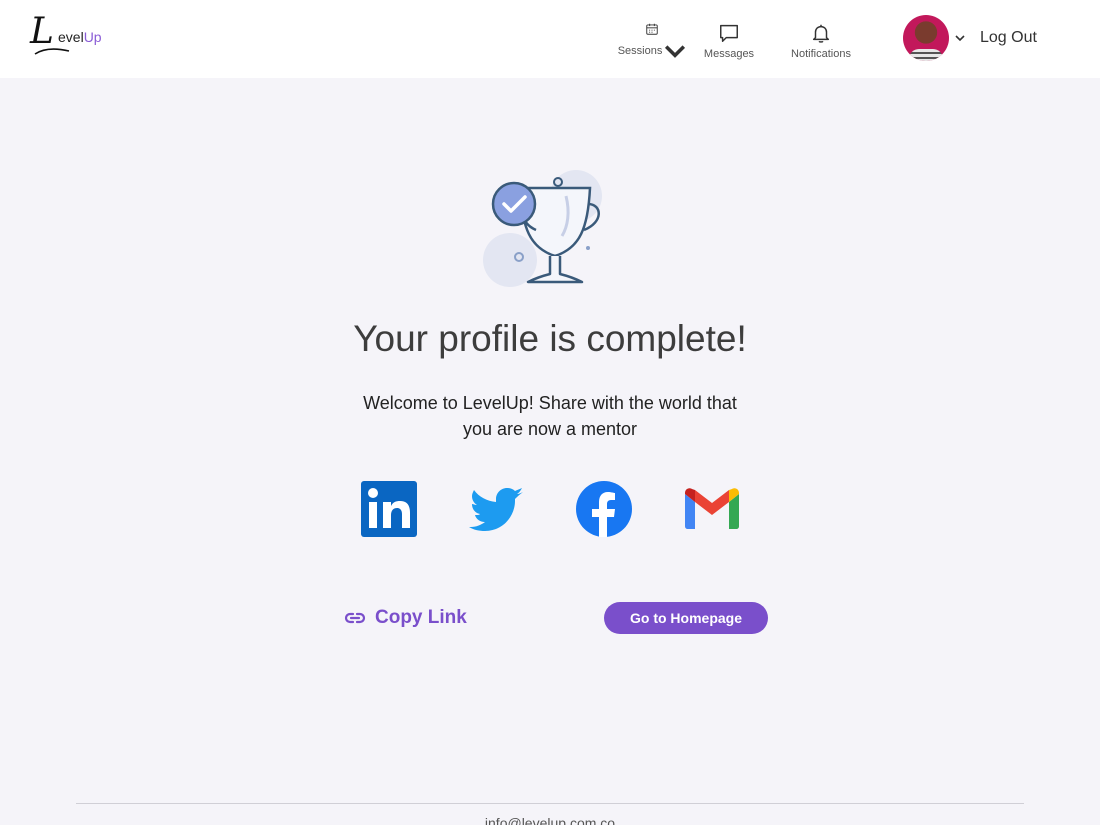 The height and width of the screenshot is (825, 1100). Describe the element at coordinates (604, 509) in the screenshot. I see `facebook-icon` at that location.